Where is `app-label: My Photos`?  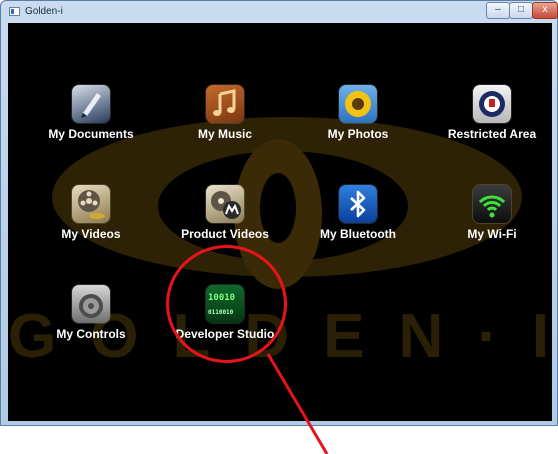
app-label: My Photos is located at coordinates (358, 134).